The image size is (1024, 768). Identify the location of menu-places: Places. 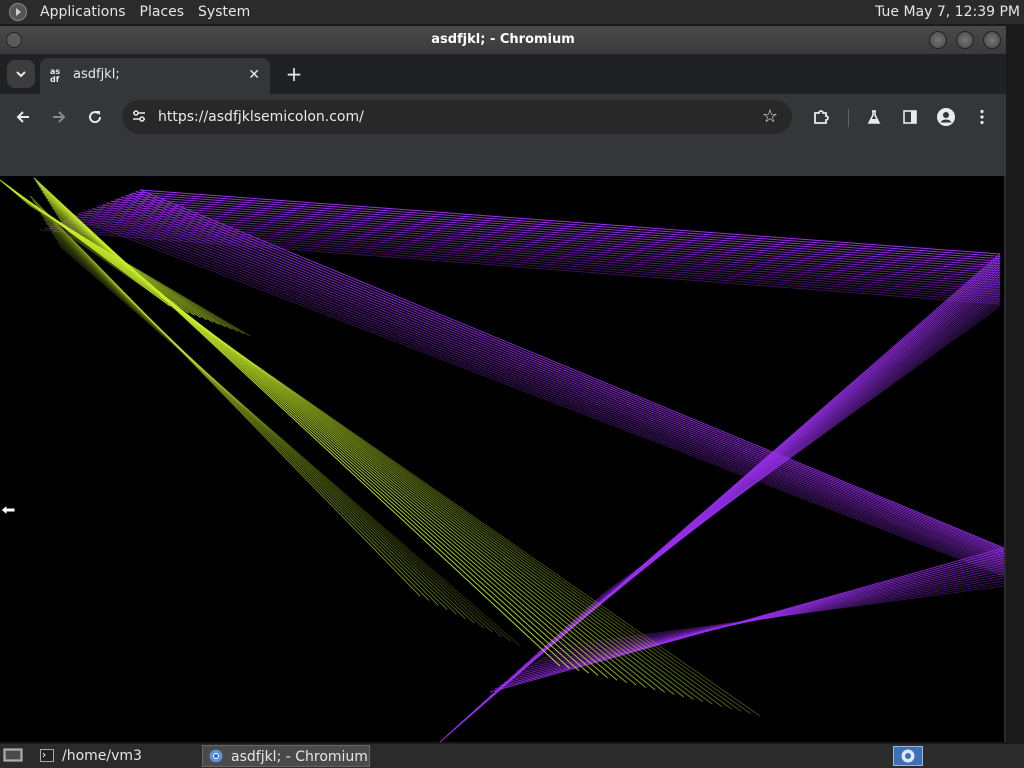
(162, 12).